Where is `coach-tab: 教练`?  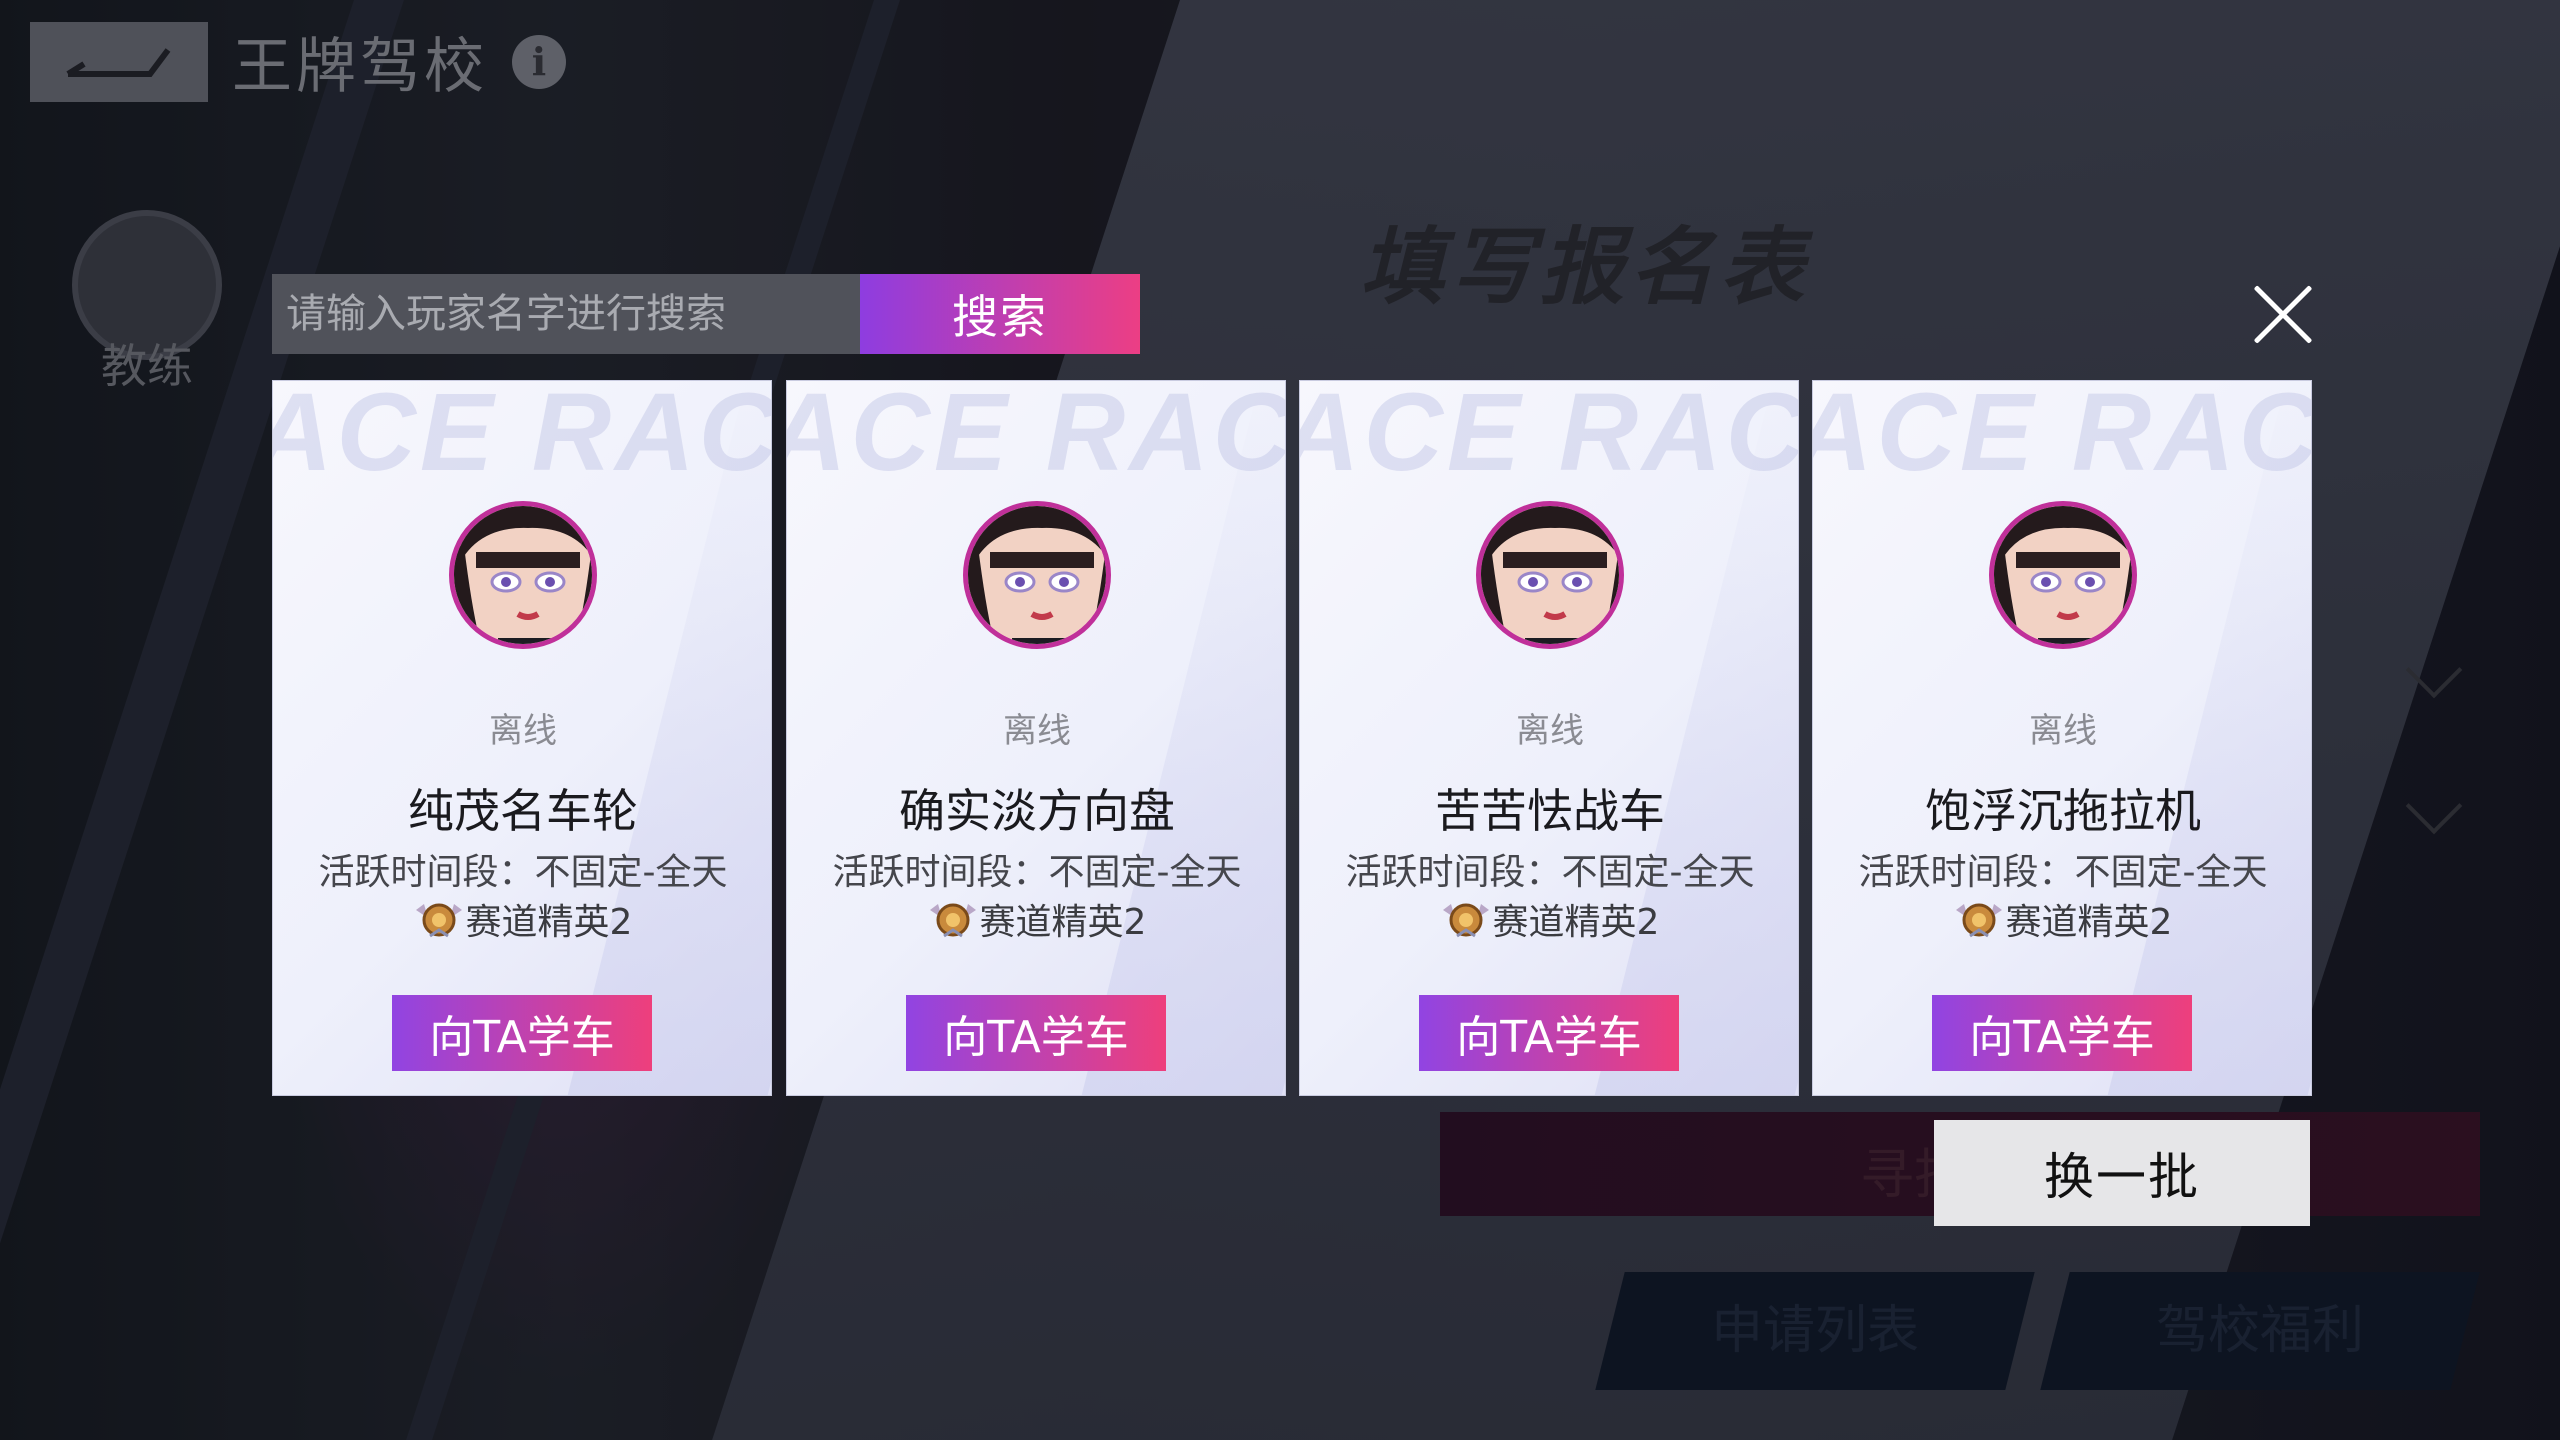 coach-tab: 教练 is located at coordinates (147, 301).